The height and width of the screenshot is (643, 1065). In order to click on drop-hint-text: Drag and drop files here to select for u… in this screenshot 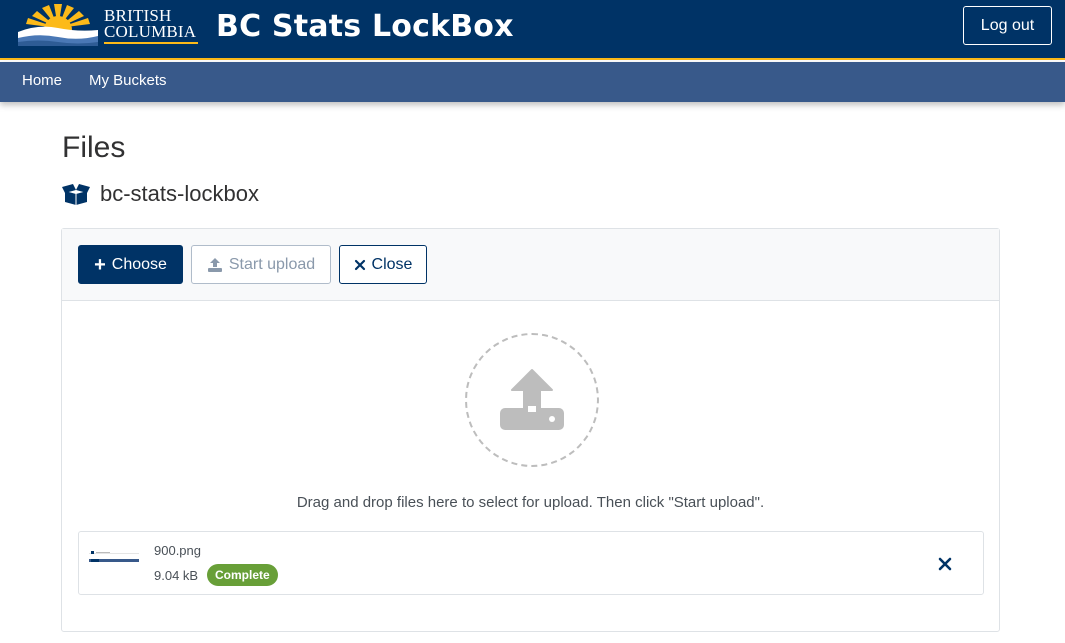, I will do `click(530, 502)`.